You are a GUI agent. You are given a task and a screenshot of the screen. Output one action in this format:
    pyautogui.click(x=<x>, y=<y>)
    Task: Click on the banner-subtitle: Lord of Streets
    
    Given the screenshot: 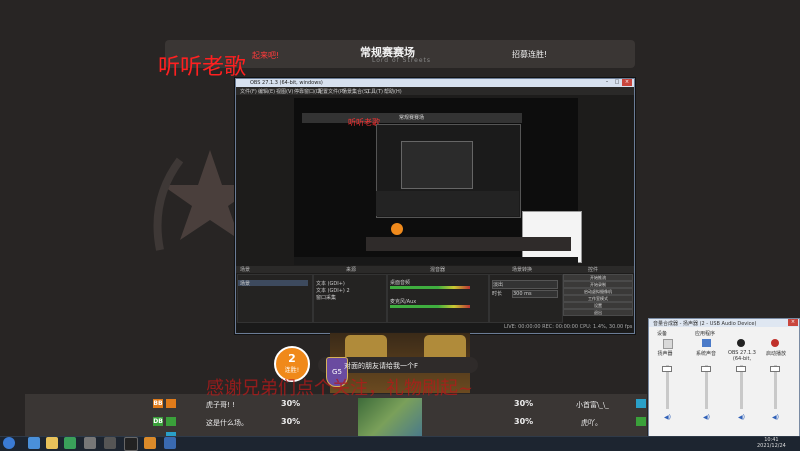 What is the action you would take?
    pyautogui.click(x=402, y=60)
    